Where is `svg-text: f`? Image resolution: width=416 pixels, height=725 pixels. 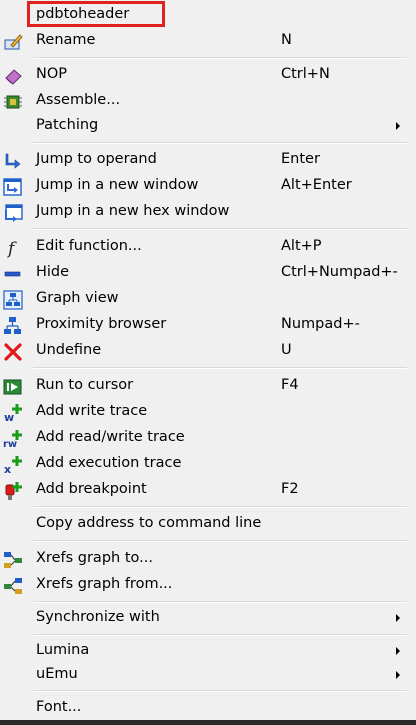 svg-text: f is located at coordinates (11, 248).